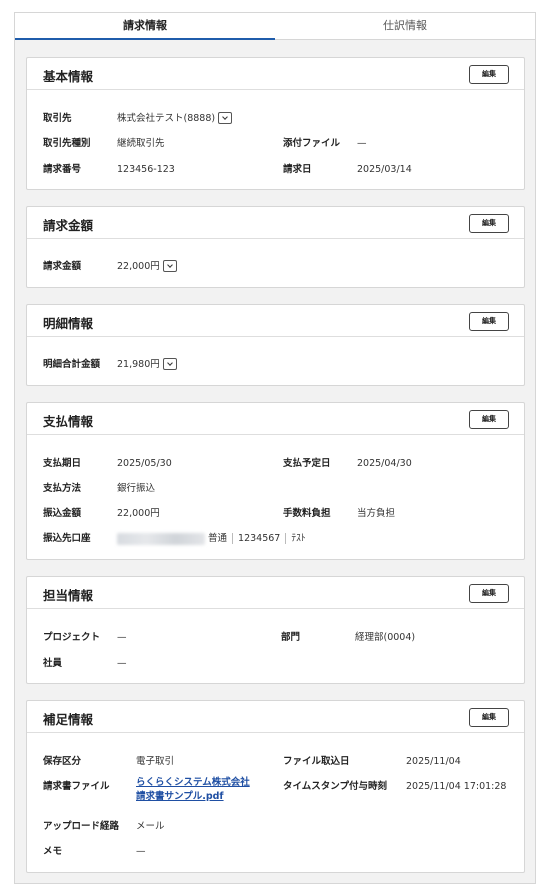  What do you see at coordinates (275, 419) in the screenshot?
I see `payment-info-header: 支払情報 編集` at bounding box center [275, 419].